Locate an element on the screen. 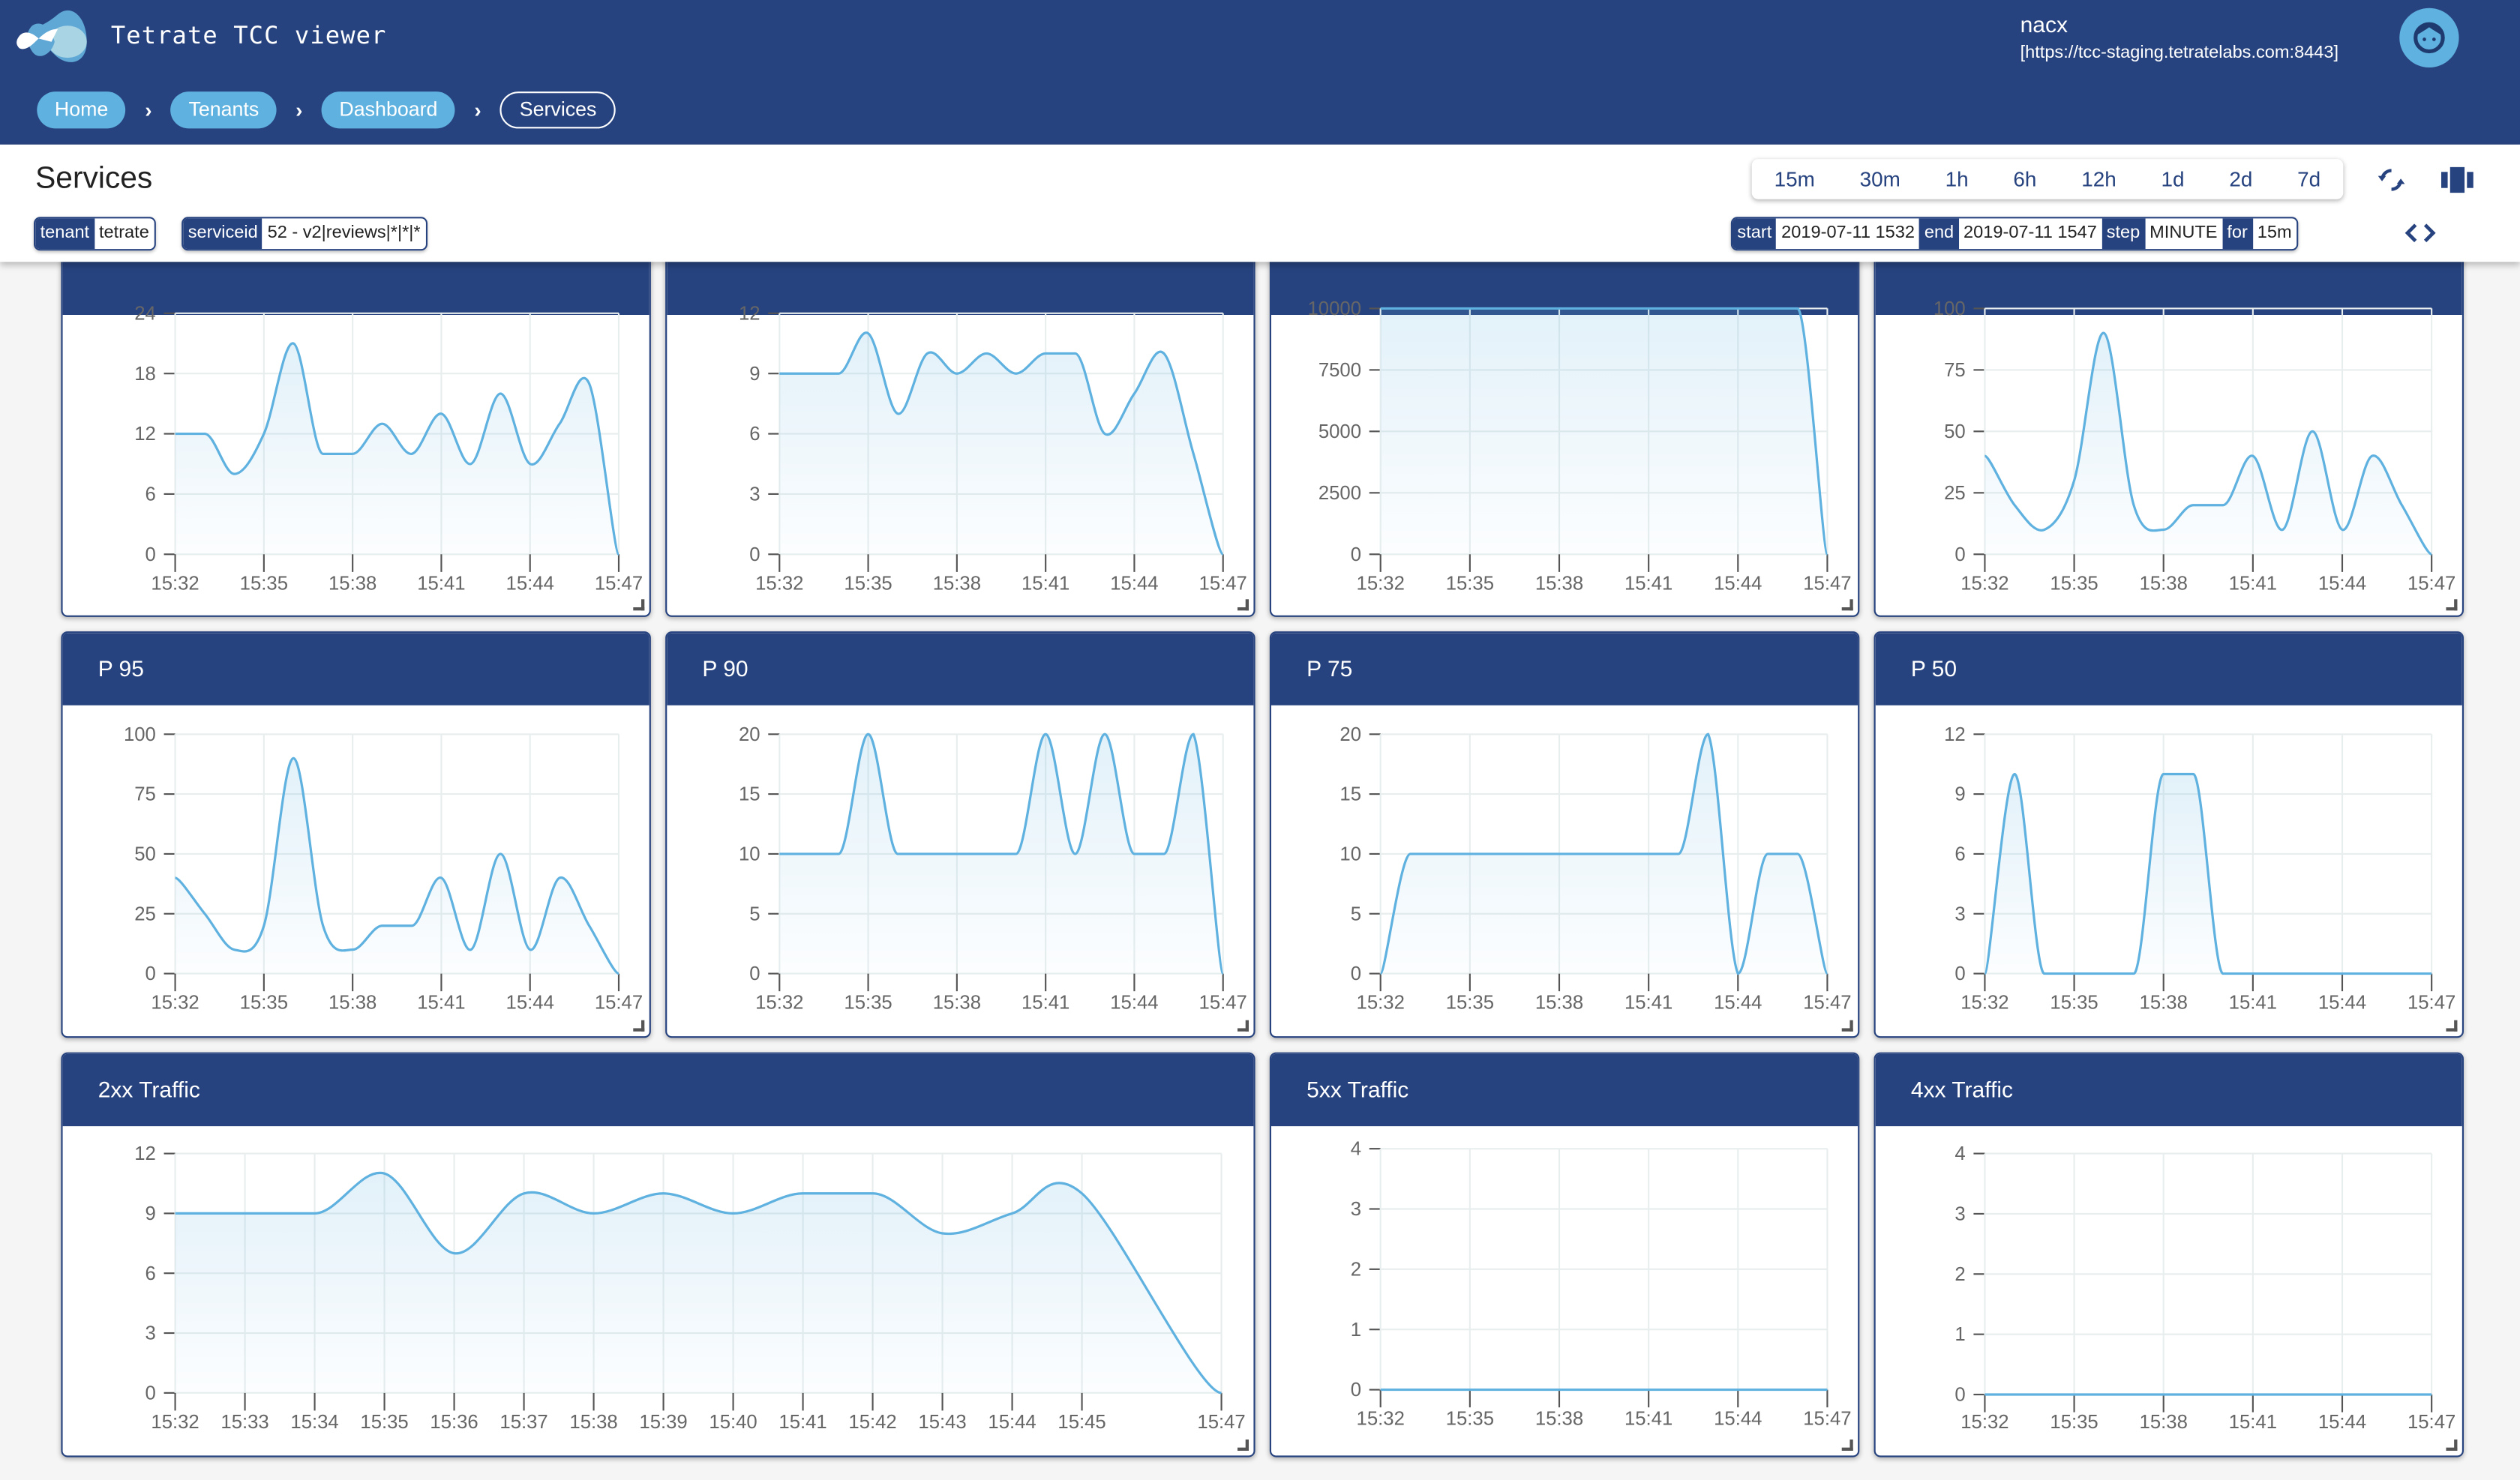 The height and width of the screenshot is (1480, 2520). breadcrumb-tenants: Tenants is located at coordinates (223, 110).